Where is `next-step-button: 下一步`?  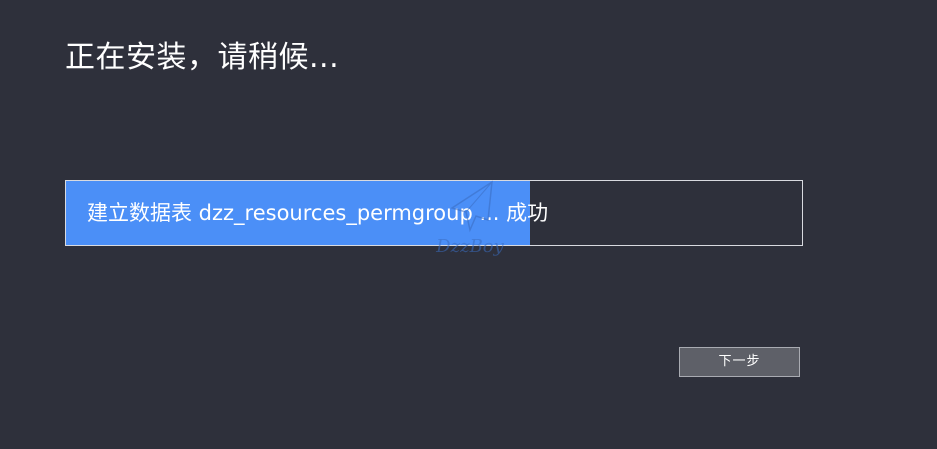
next-step-button: 下一步 is located at coordinates (739, 362).